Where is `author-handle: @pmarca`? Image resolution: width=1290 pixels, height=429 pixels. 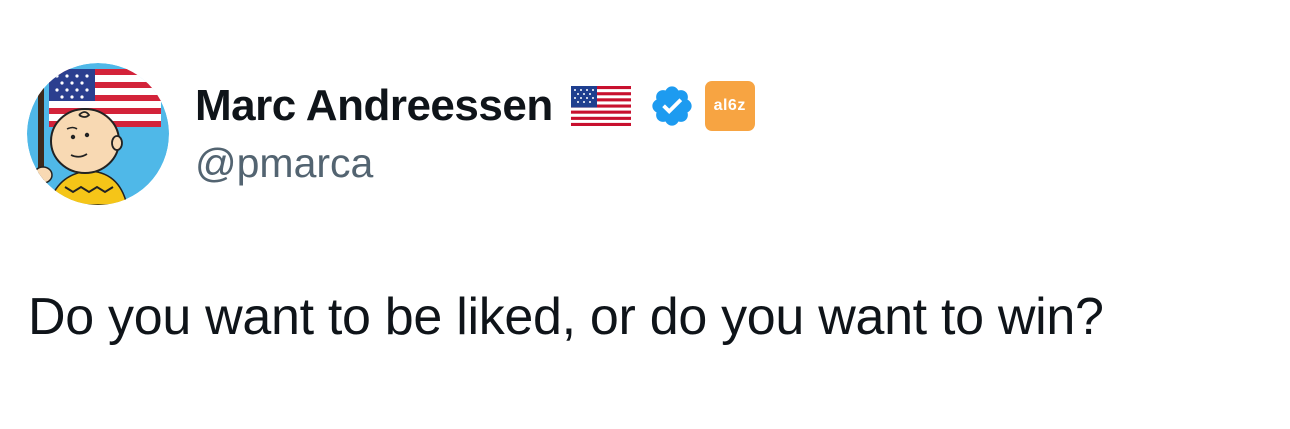
author-handle: @pmarca is located at coordinates (284, 163).